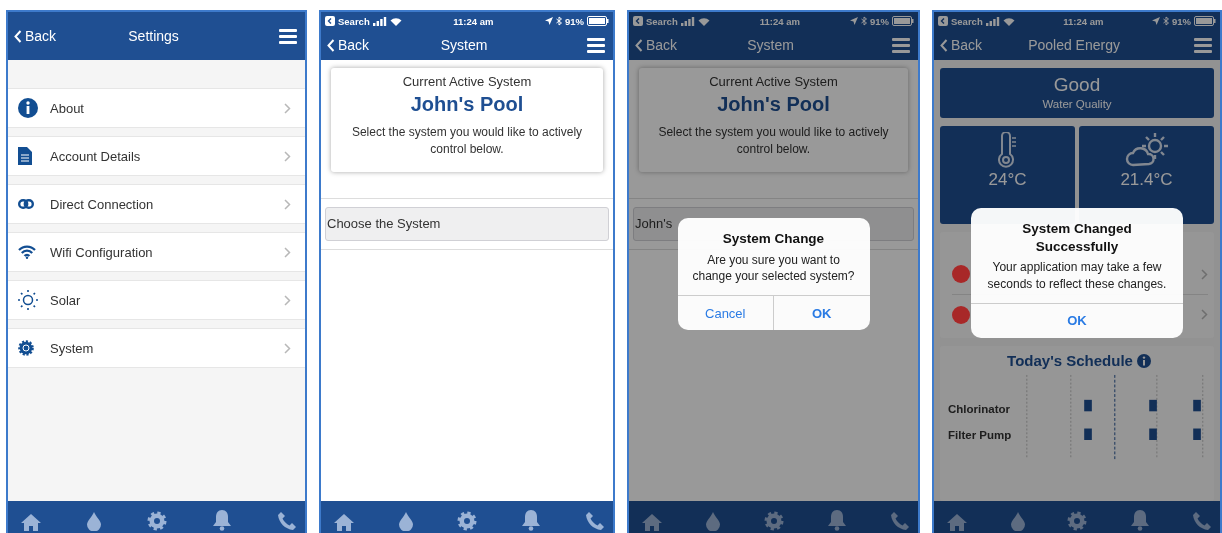 This screenshot has height=533, width=1222. I want to click on alert-title: System Change, so click(773, 239).